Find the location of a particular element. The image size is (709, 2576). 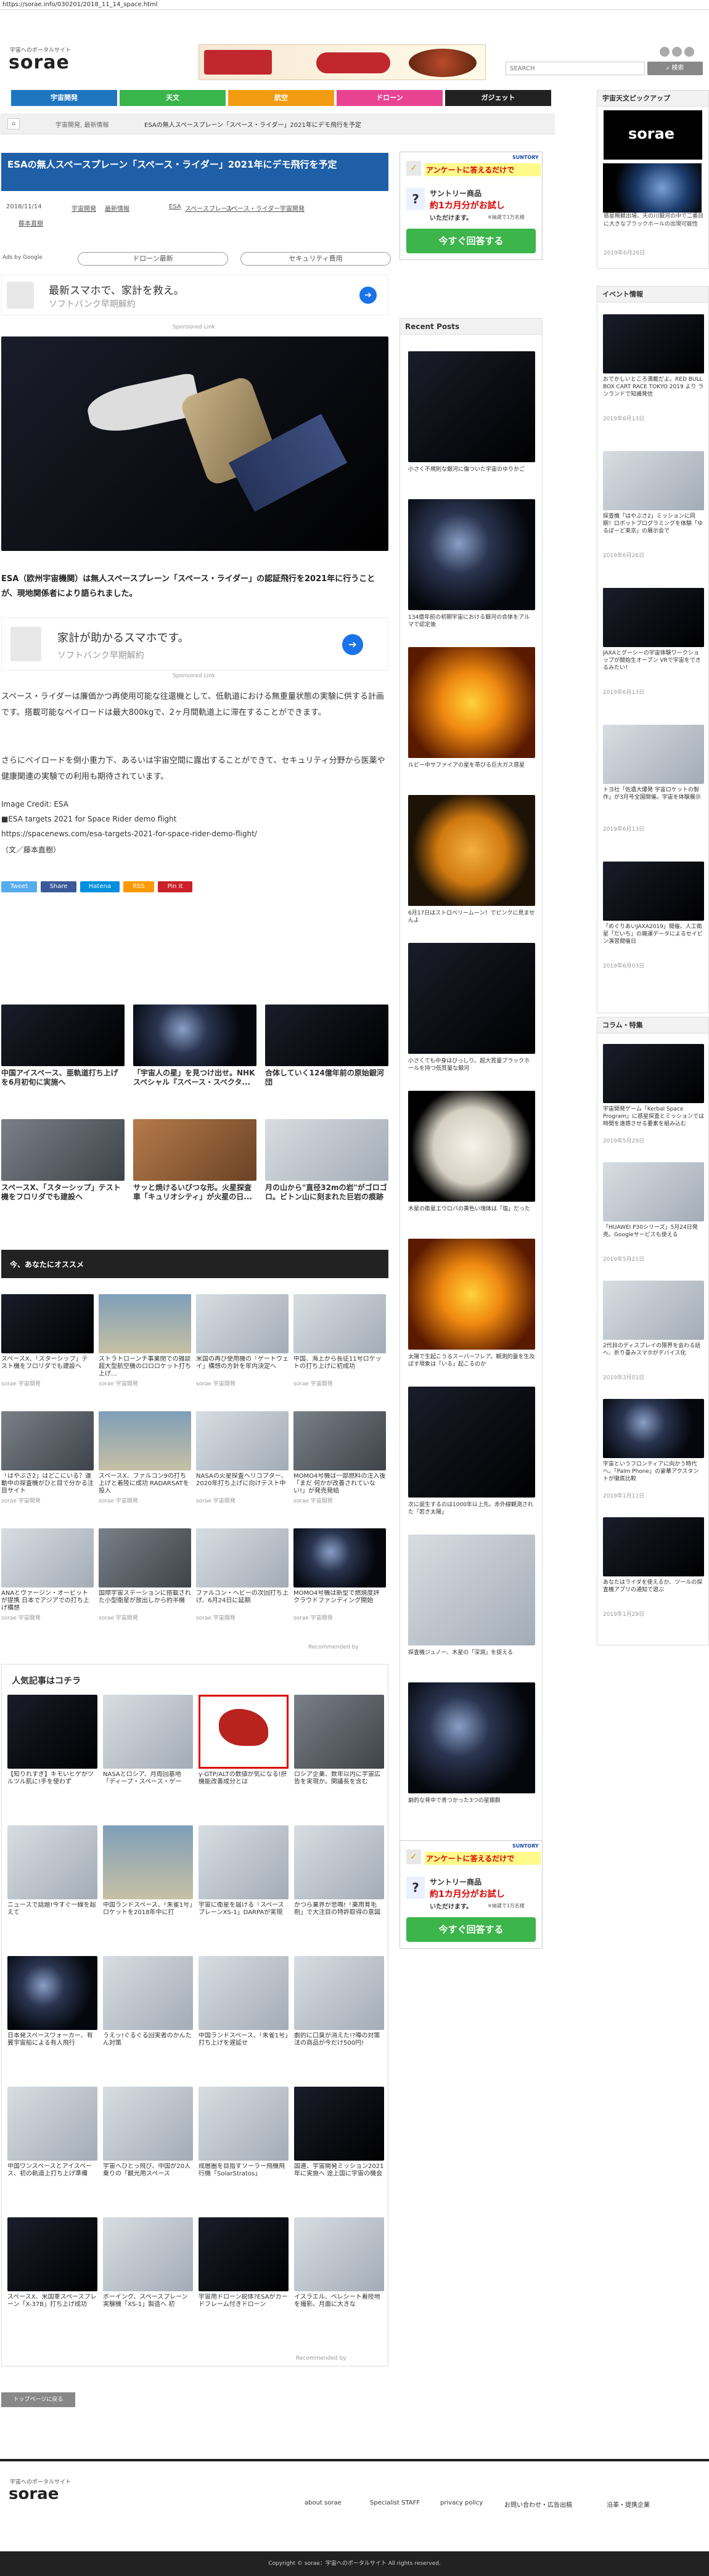

footer-link-partners: 沿革・提携企業 is located at coordinates (628, 2504).